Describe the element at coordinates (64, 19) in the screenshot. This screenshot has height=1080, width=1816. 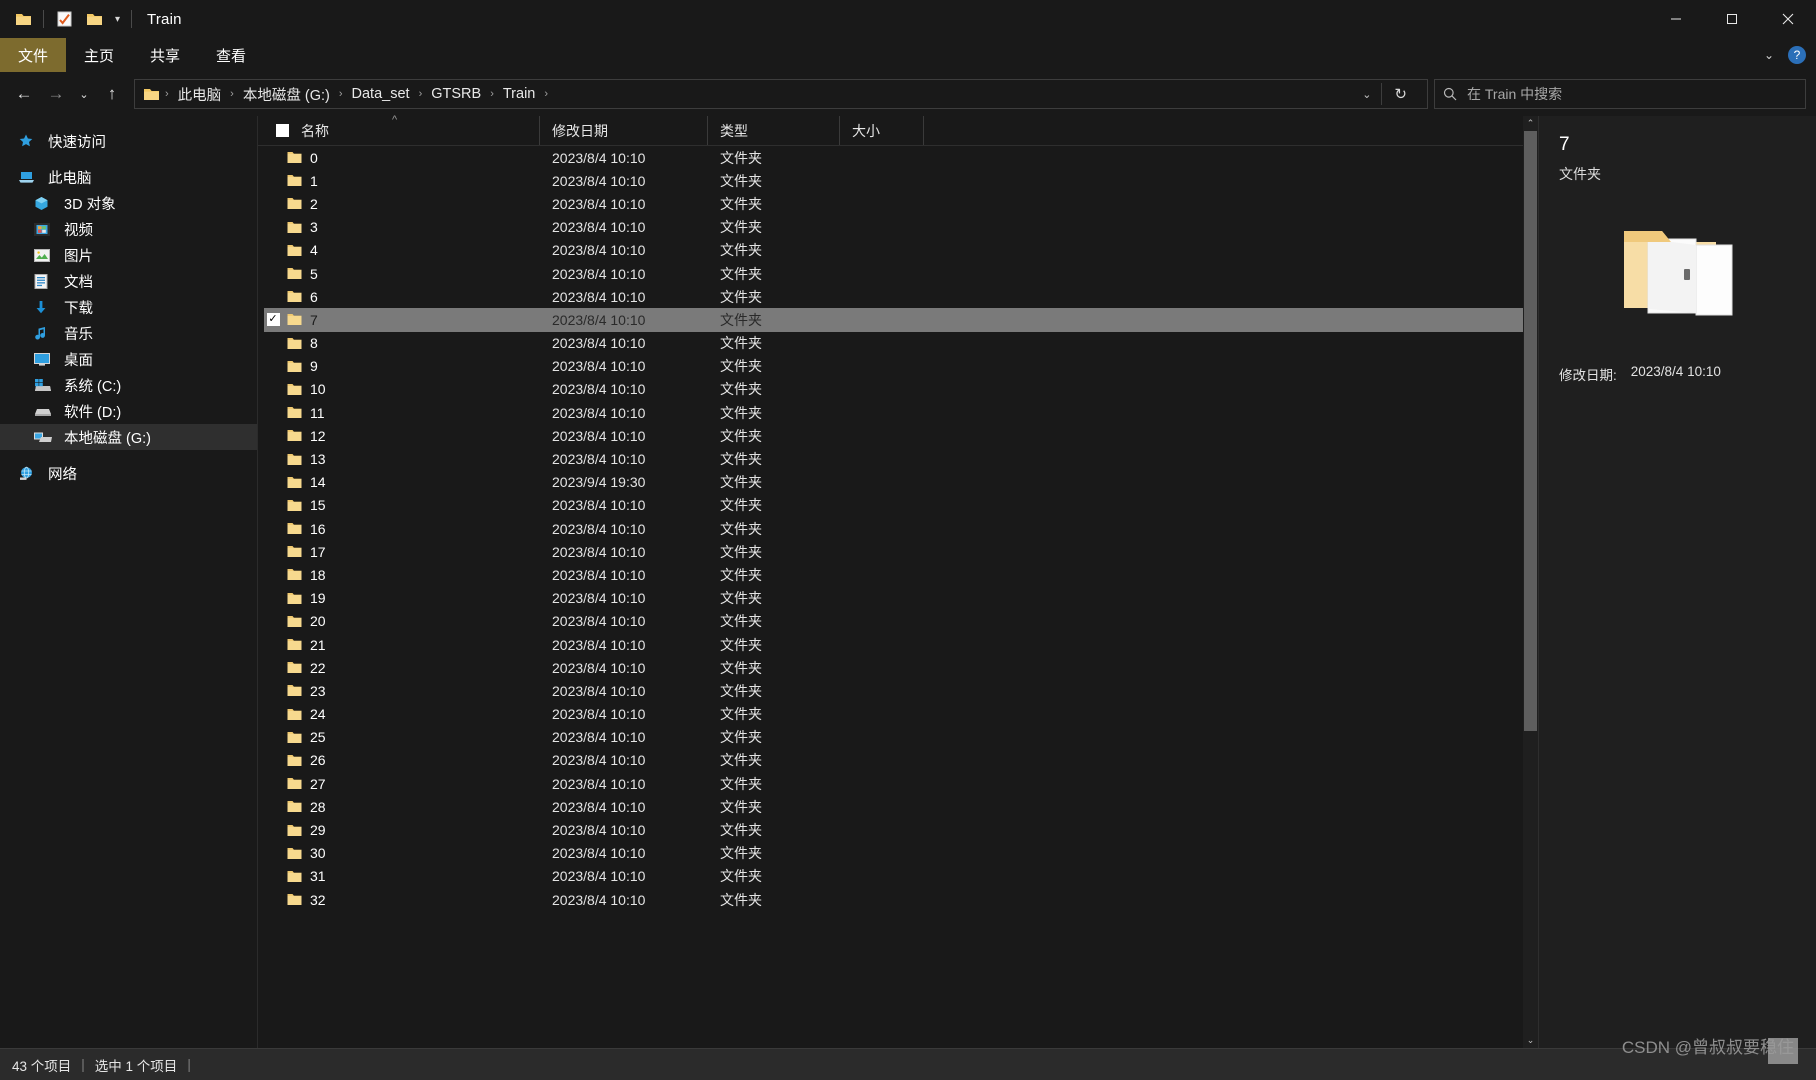
I see `properties-icon` at that location.